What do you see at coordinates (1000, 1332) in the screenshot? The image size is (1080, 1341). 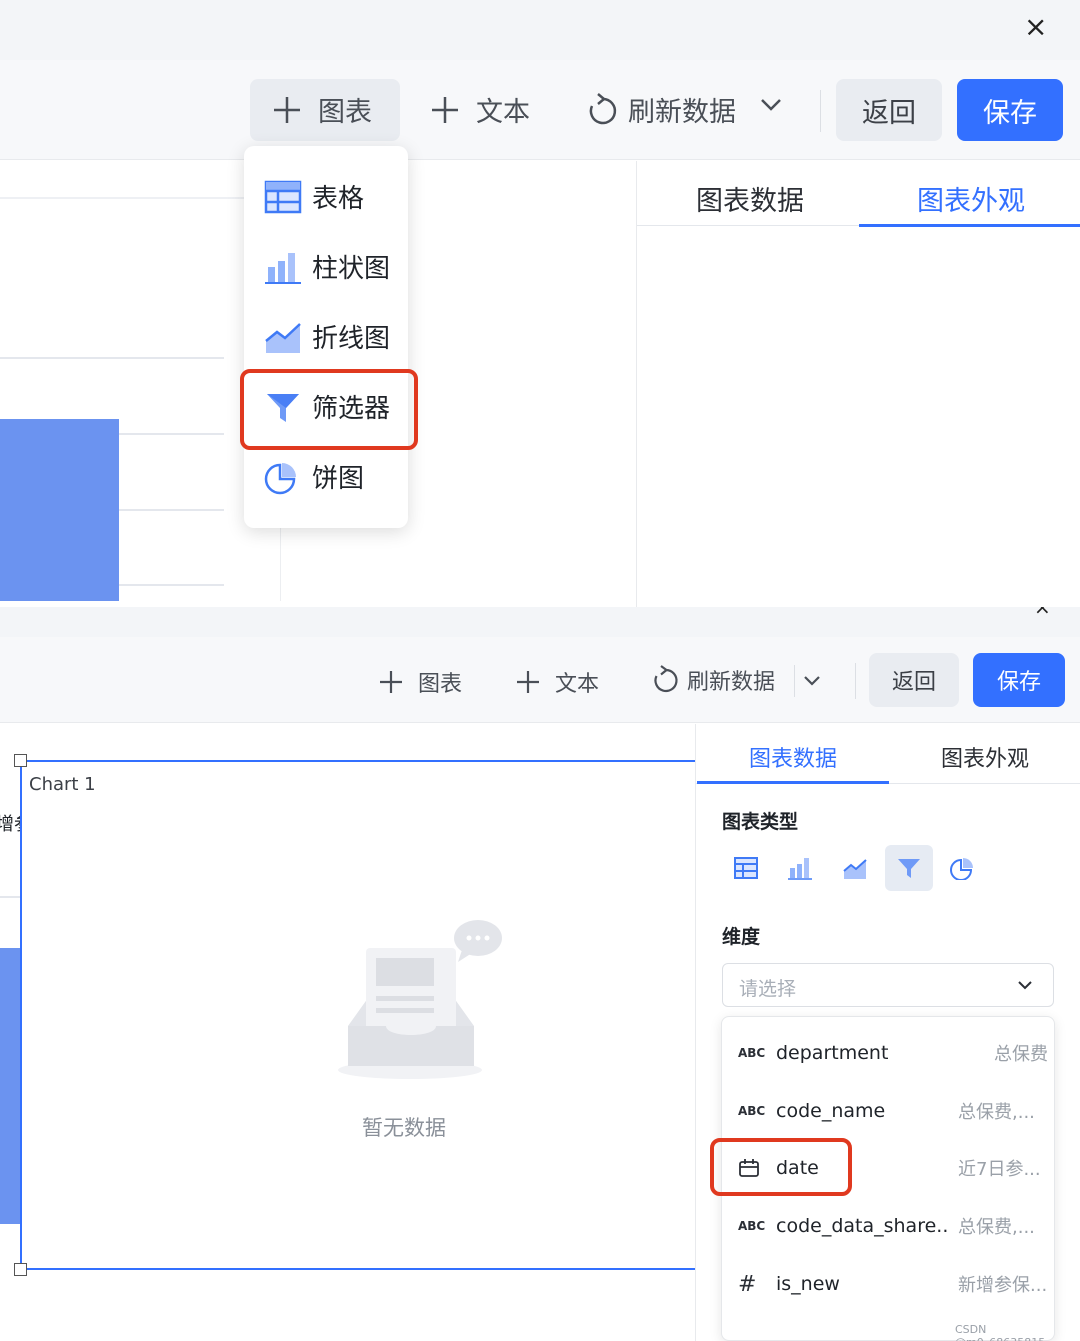 I see `watermark: CSDN @m0_68635815` at bounding box center [1000, 1332].